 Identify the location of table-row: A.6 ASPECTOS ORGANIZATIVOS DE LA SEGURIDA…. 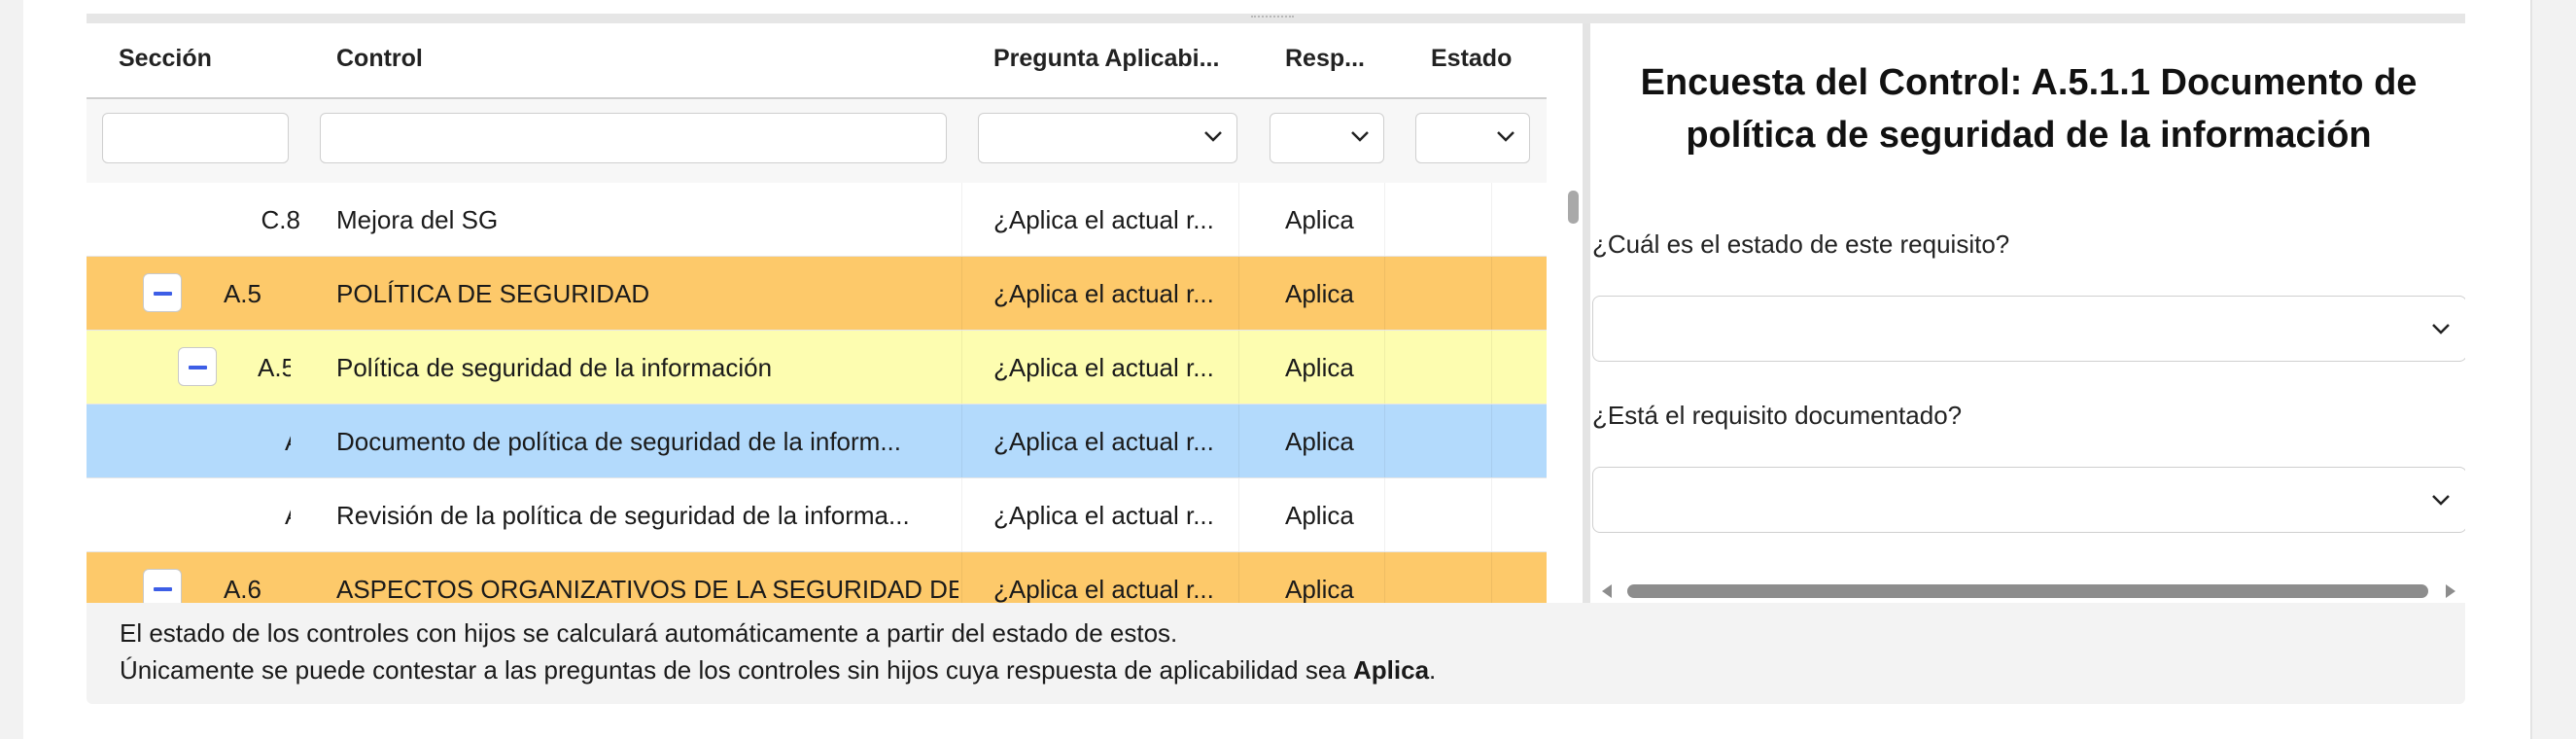
(817, 577).